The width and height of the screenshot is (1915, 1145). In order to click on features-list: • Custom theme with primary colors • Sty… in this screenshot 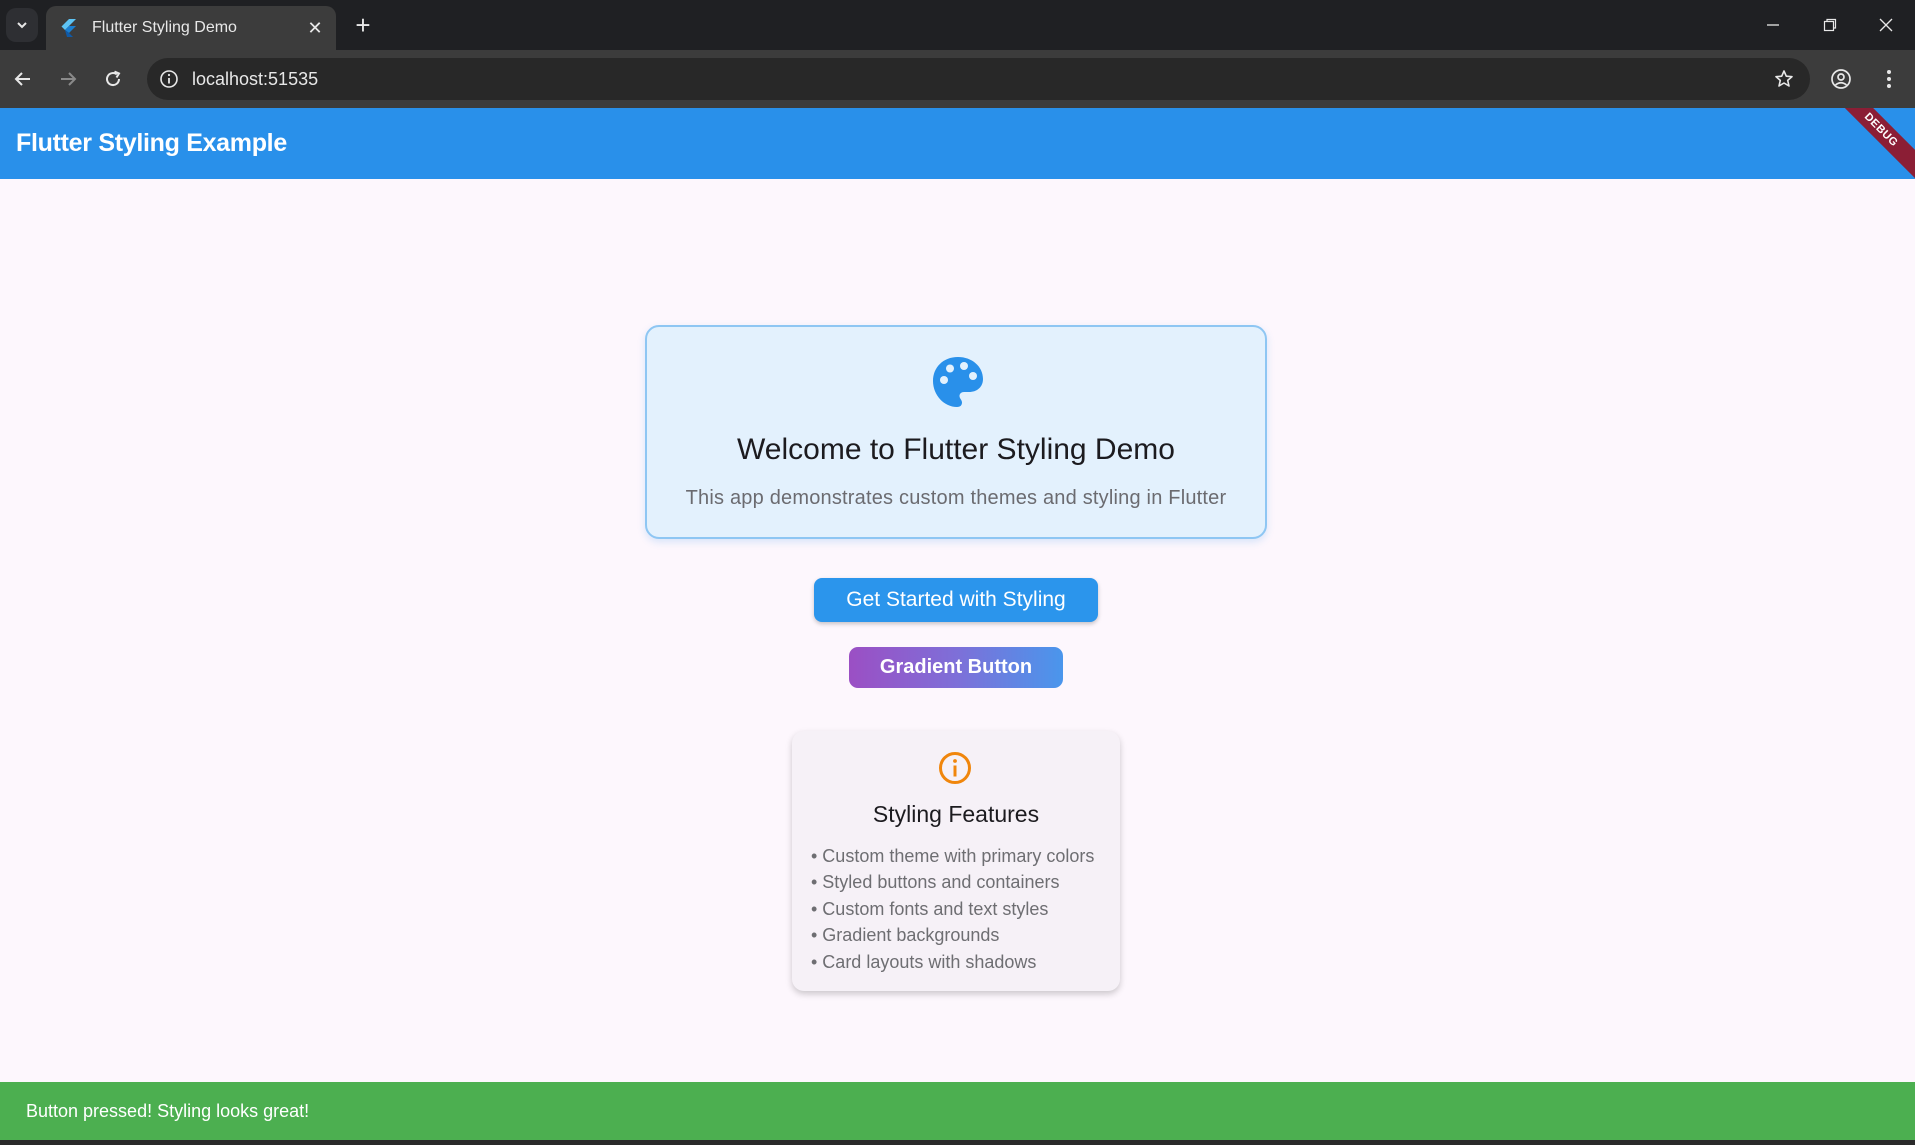, I will do `click(952, 909)`.